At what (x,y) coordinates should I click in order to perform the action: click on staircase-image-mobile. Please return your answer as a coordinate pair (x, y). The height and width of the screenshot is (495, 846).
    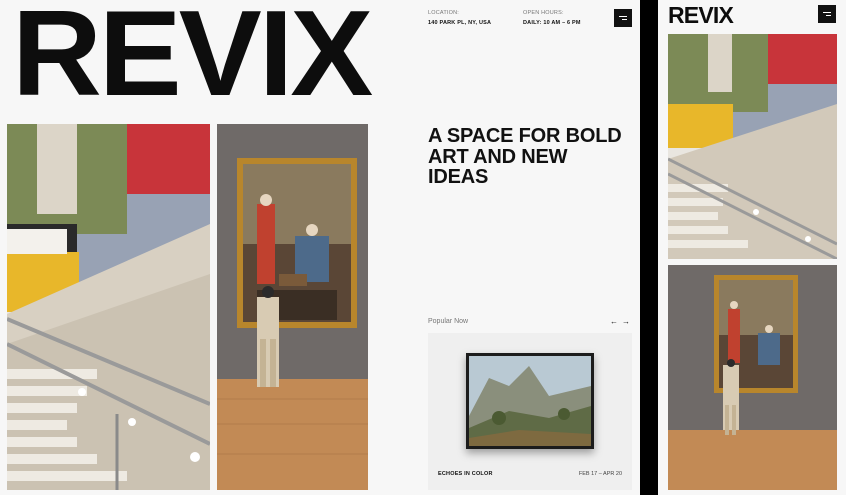
    Looking at the image, I should click on (752, 146).